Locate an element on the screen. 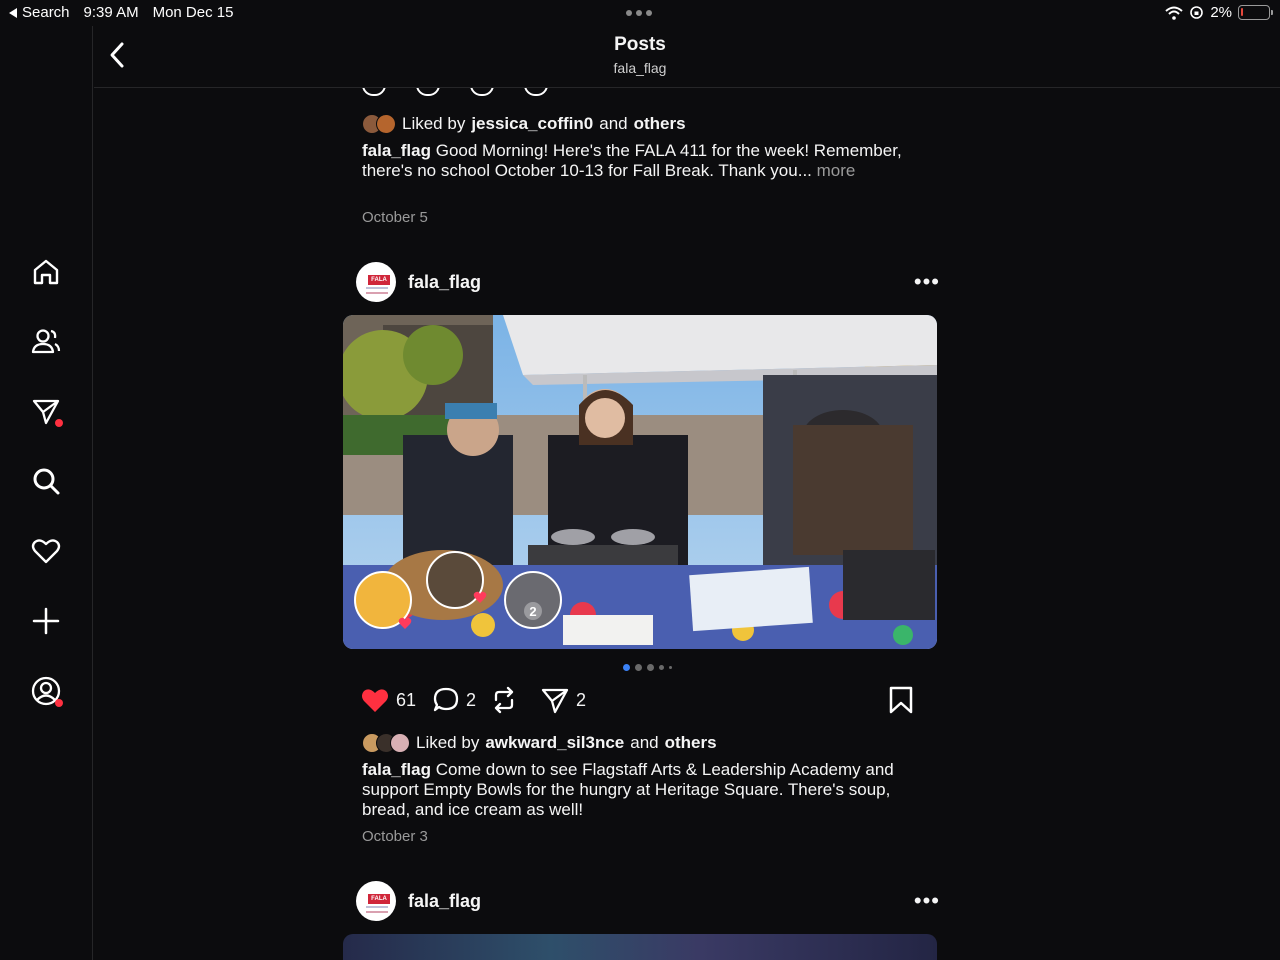  status-bar: Search 9:39 AM Mon Dec 15 2% is located at coordinates (640, 13).